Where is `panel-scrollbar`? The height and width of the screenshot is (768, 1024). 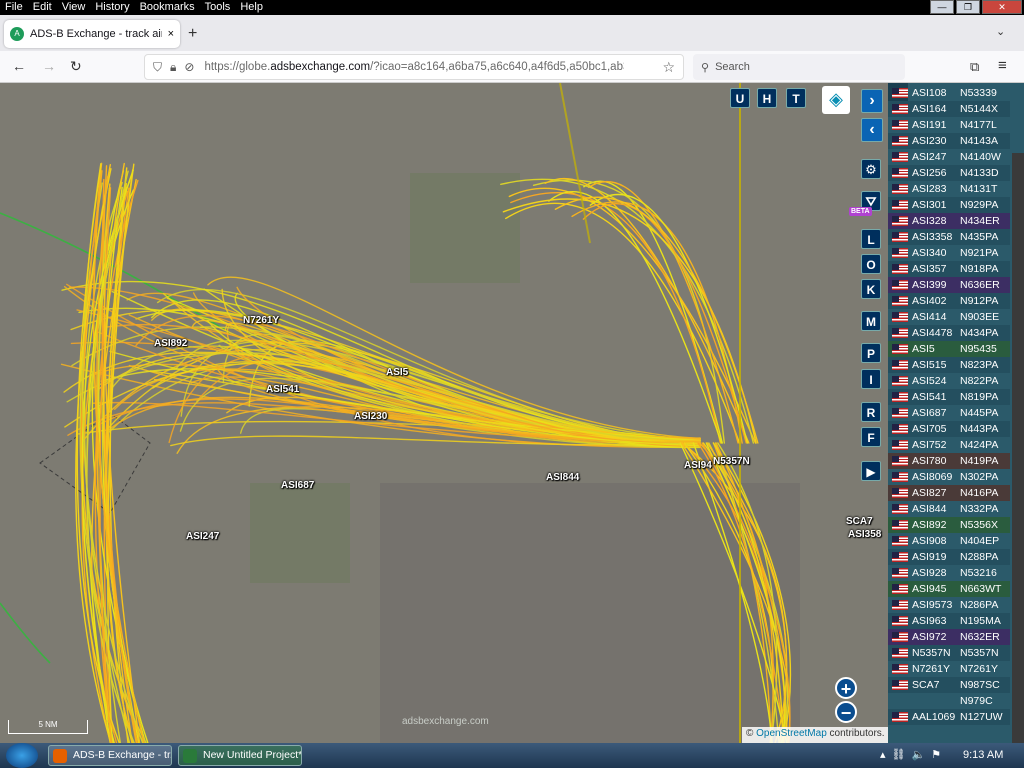
panel-scrollbar is located at coordinates (1018, 448).